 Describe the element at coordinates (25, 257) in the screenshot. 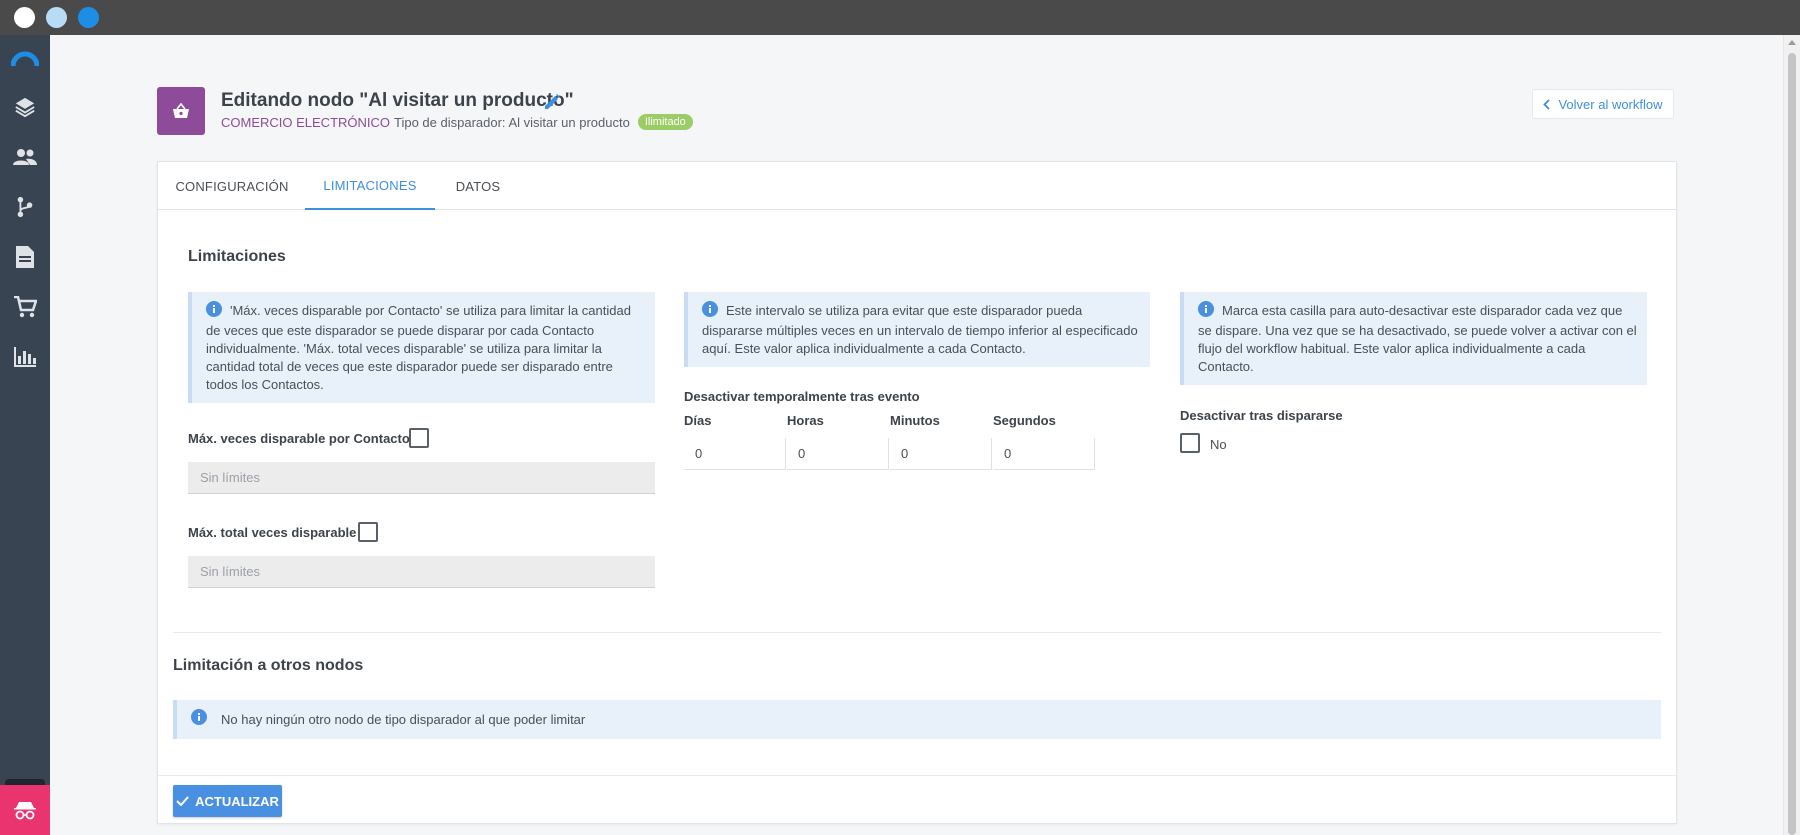

I see `document-icon` at that location.